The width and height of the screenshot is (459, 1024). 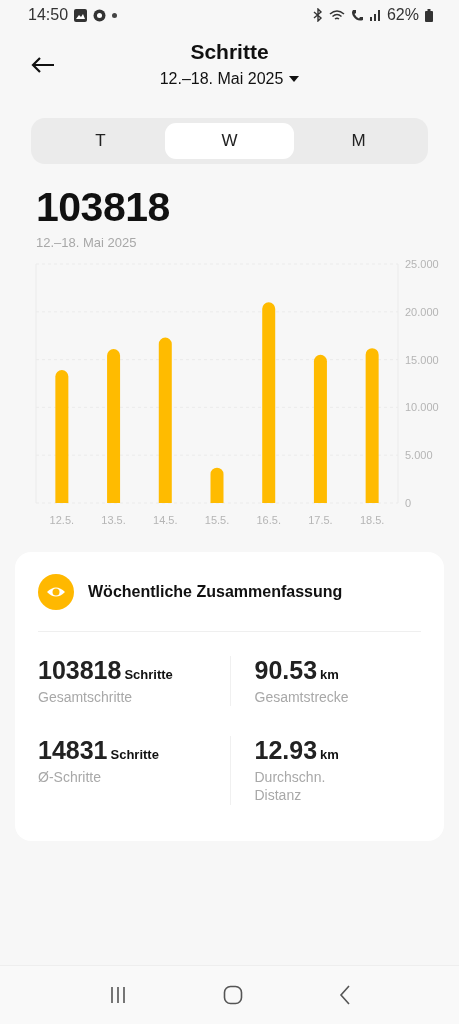 What do you see at coordinates (290, 786) in the screenshot?
I see `stat-label: Durchschn. Distanz` at bounding box center [290, 786].